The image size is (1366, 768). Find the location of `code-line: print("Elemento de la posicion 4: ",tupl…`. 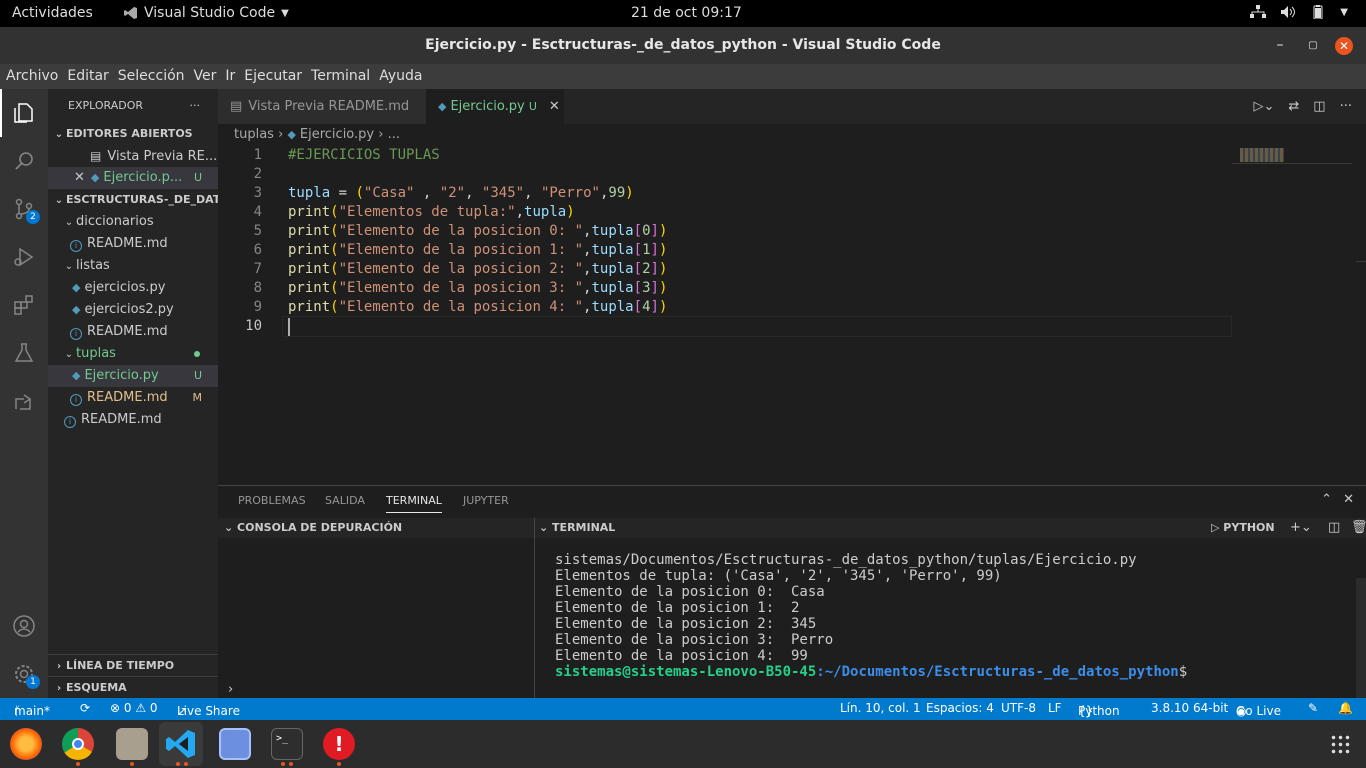

code-line: print("Elemento de la posicion 4: ",tupl… is located at coordinates (477, 307).